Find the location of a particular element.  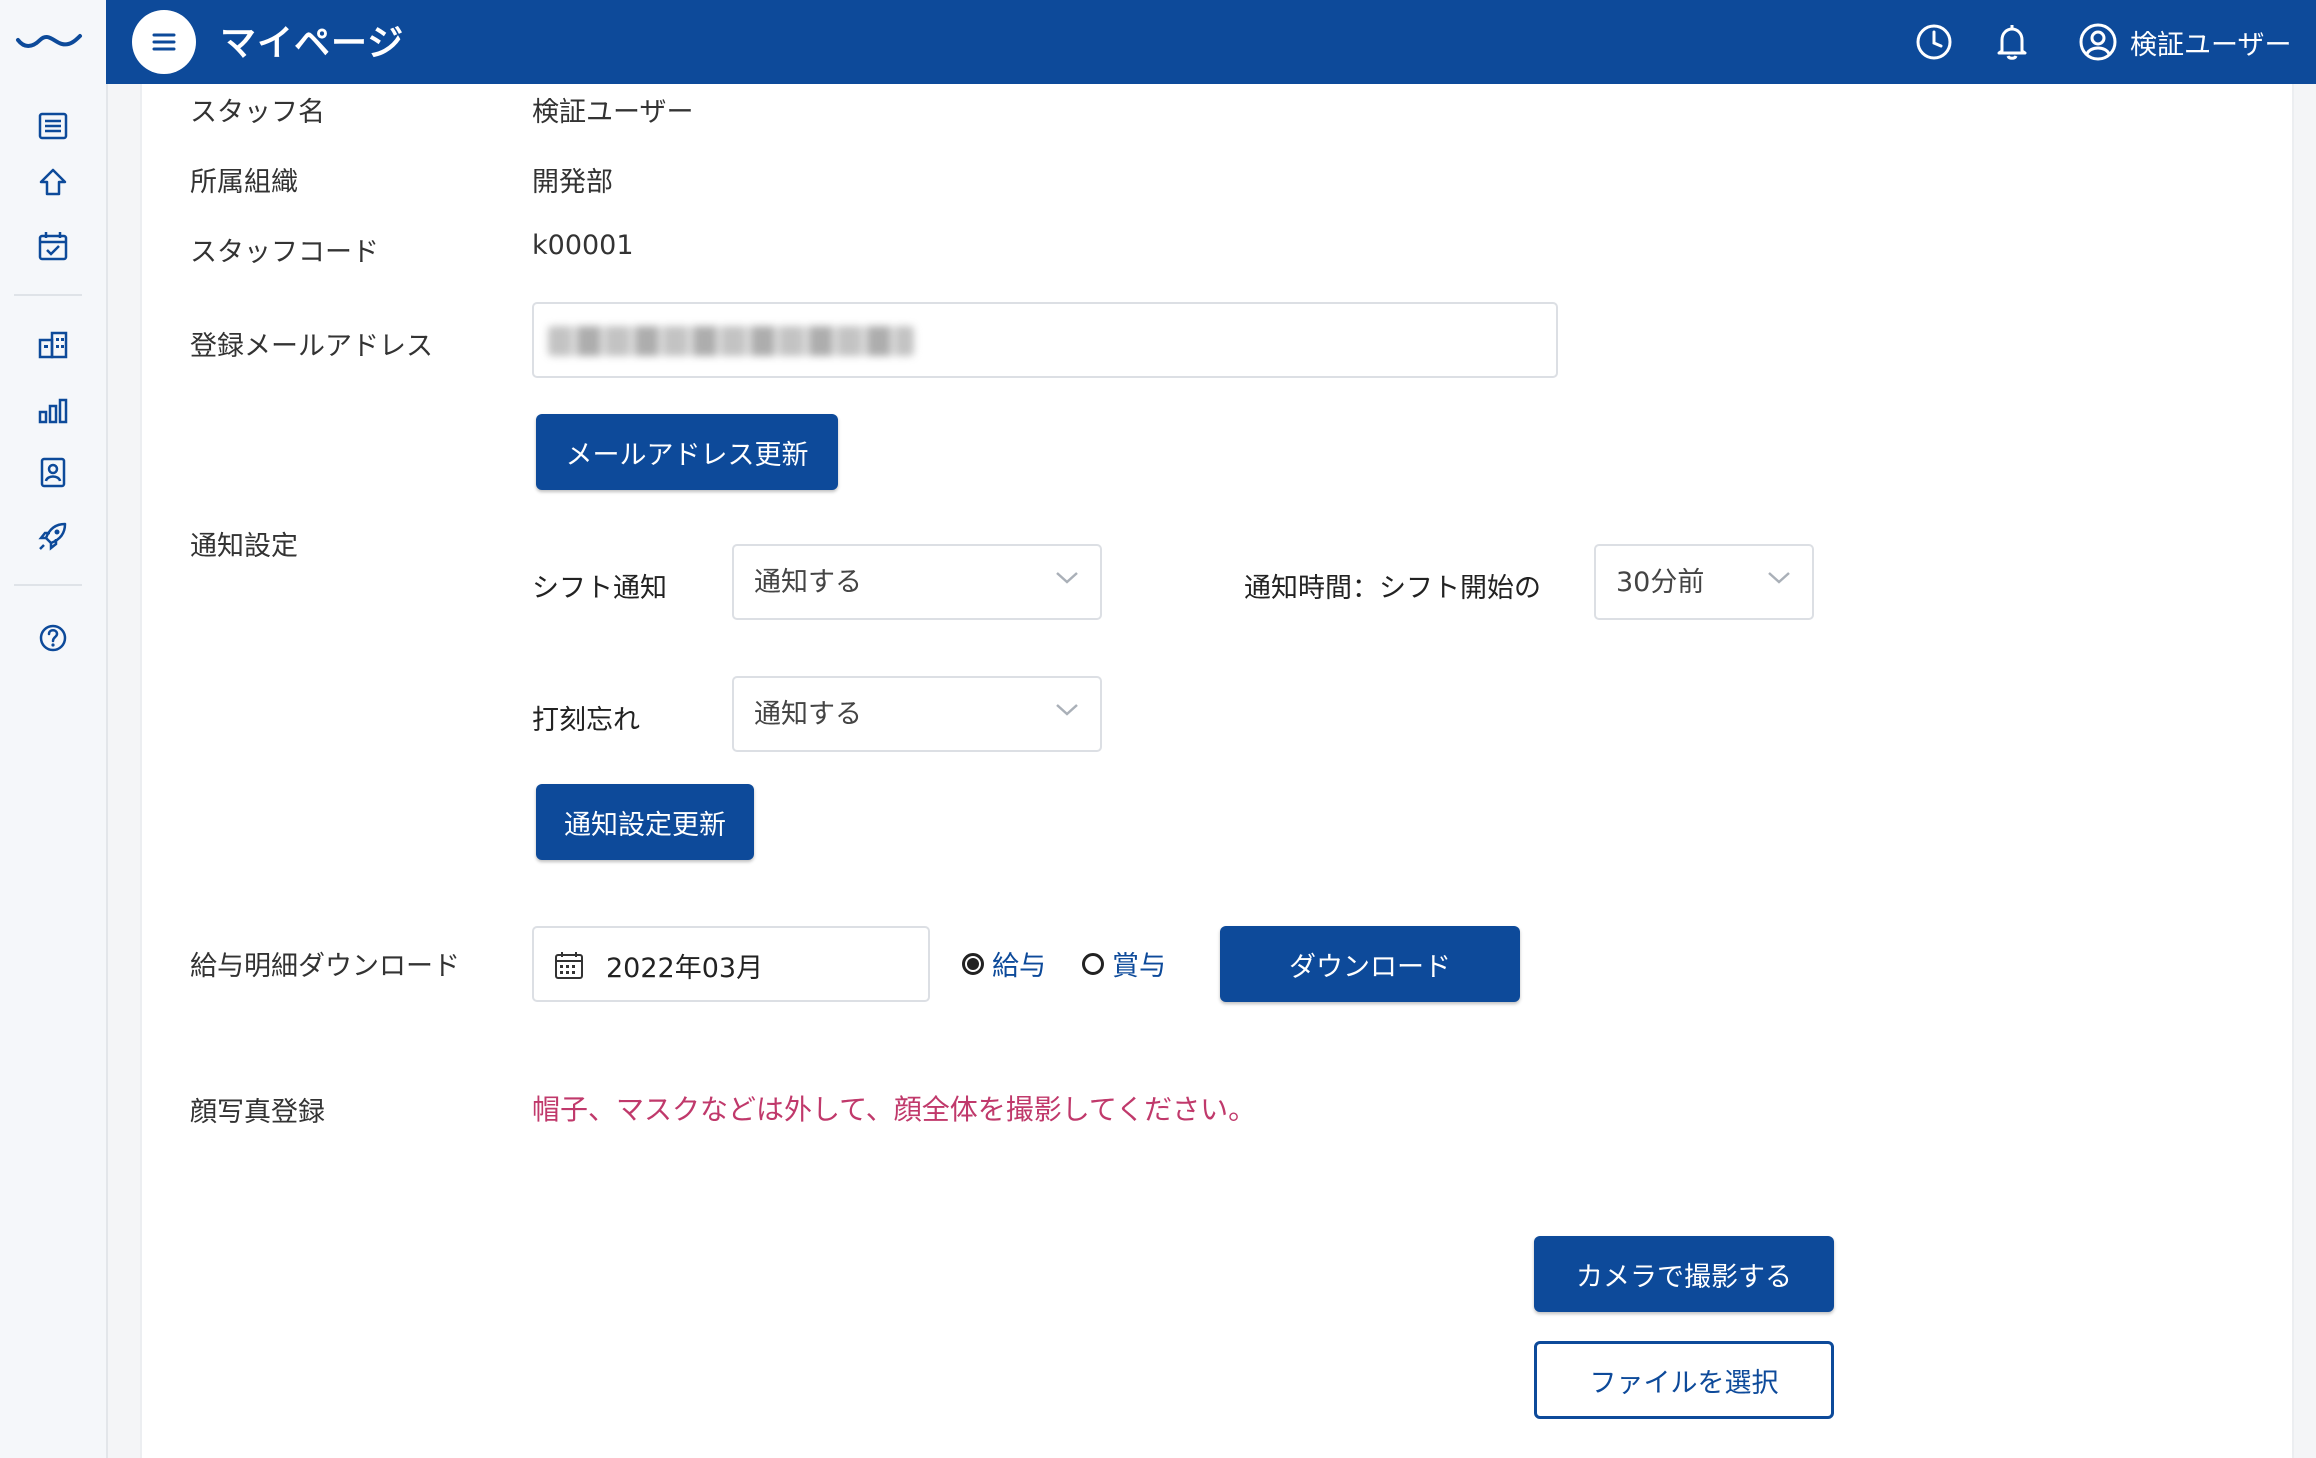

face-photo-label: 顔写真登録 is located at coordinates (257, 1112).